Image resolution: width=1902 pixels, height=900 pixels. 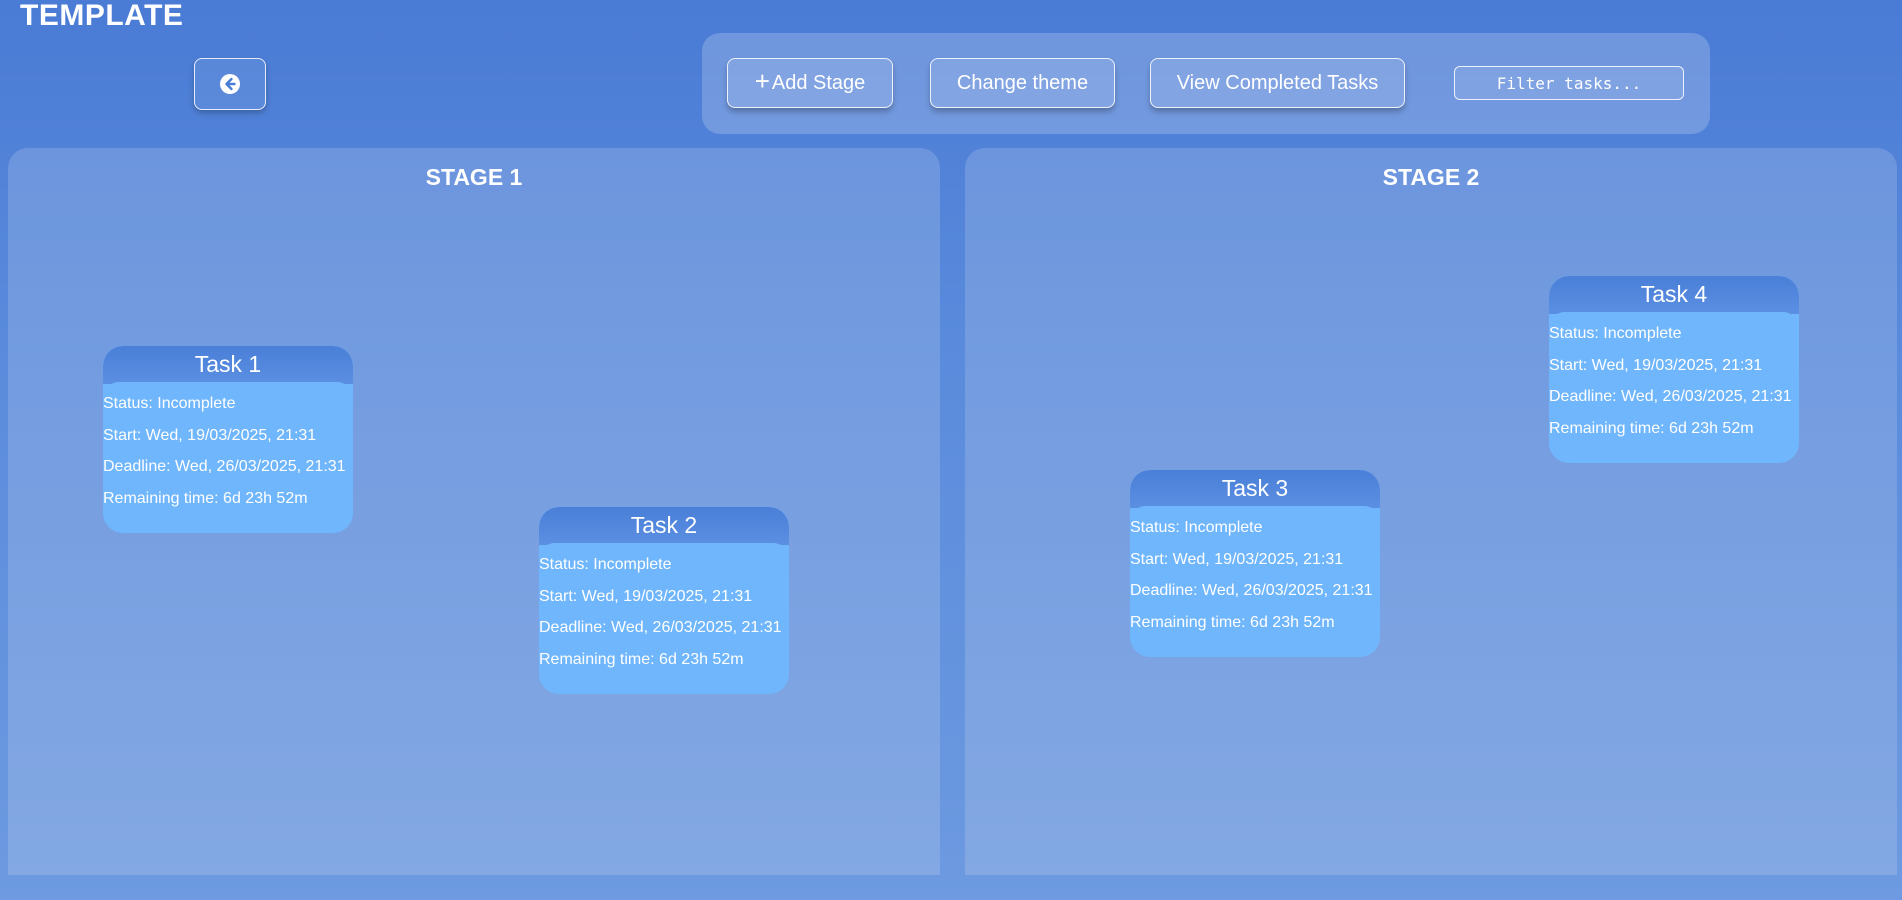 What do you see at coordinates (1022, 83) in the screenshot?
I see `change-theme-button: Change theme` at bounding box center [1022, 83].